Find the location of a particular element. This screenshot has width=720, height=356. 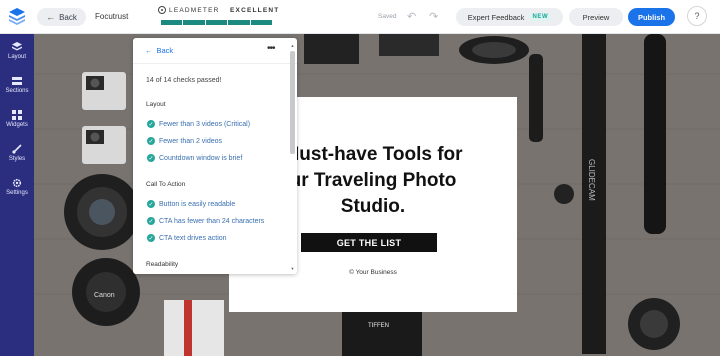

sidebar-item-widgets: Widgets is located at coordinates (17, 119).